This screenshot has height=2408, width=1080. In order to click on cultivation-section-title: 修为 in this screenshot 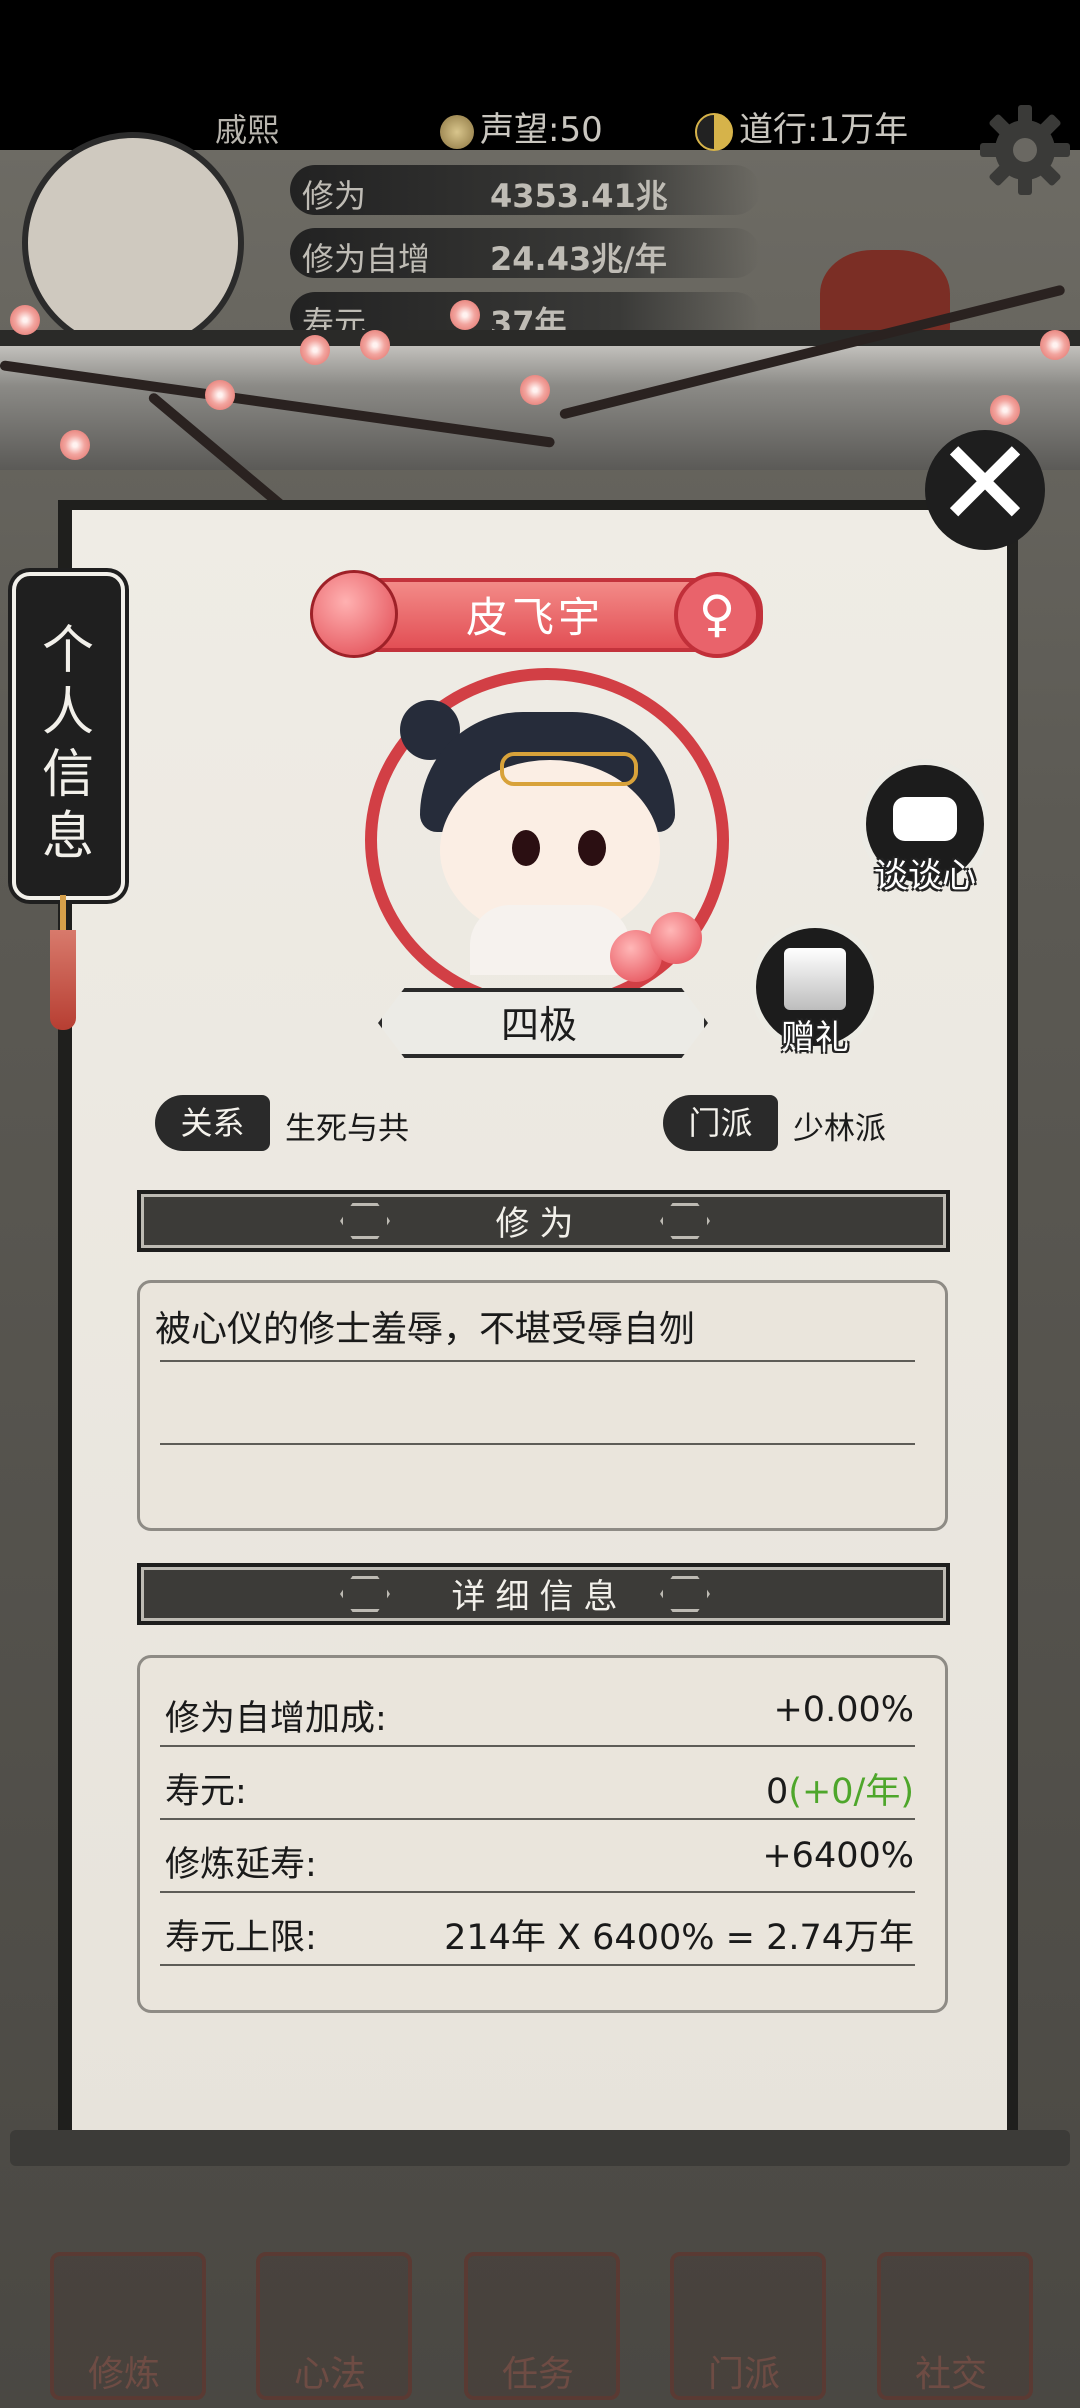, I will do `click(539, 1224)`.